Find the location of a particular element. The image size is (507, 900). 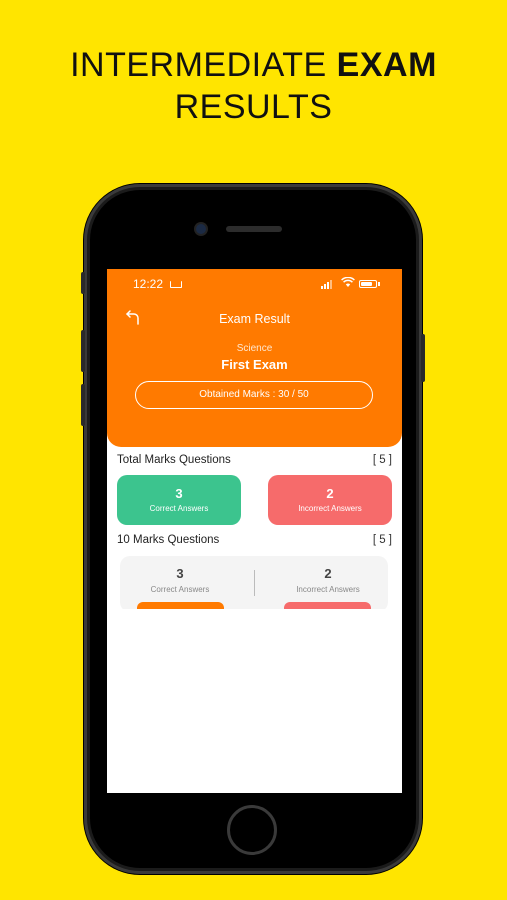

earpiece-speaker is located at coordinates (254, 229).